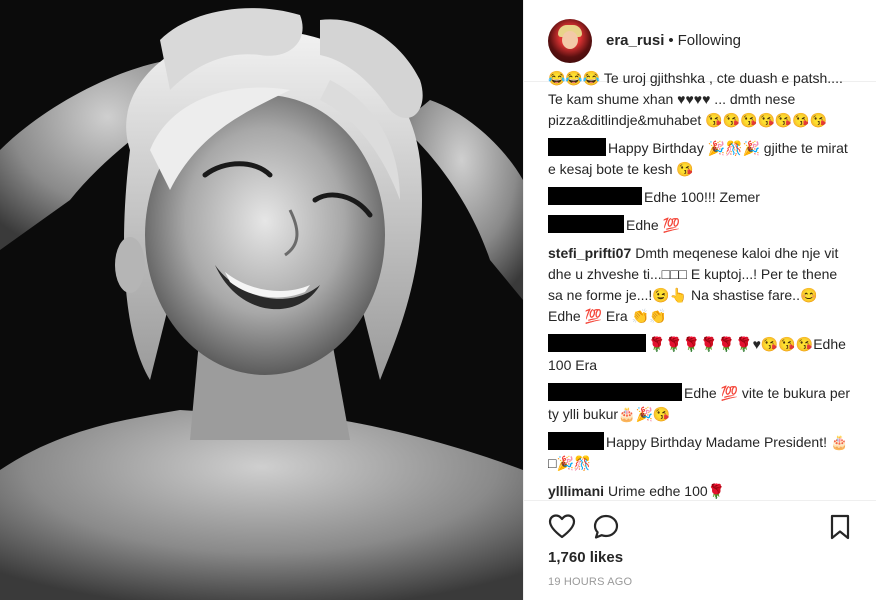 This screenshot has height=600, width=876. I want to click on avatar-face, so click(570, 39).